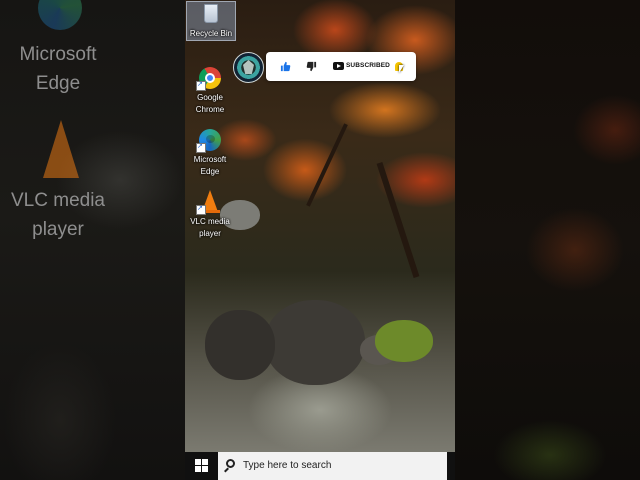  I want to click on windows-logo-icon, so click(198, 462).